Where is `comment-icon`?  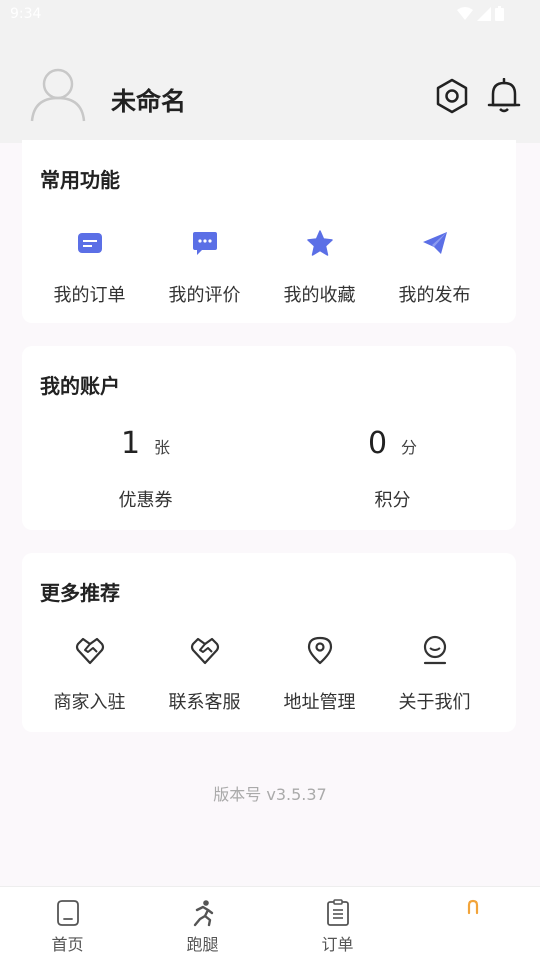 comment-icon is located at coordinates (204, 243).